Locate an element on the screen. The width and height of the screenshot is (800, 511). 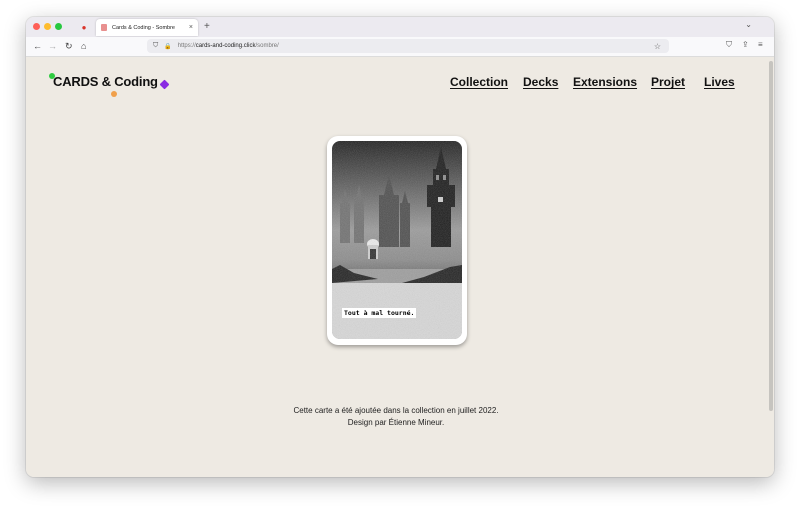
nav-link-lives: Lives is located at coordinates (719, 82).